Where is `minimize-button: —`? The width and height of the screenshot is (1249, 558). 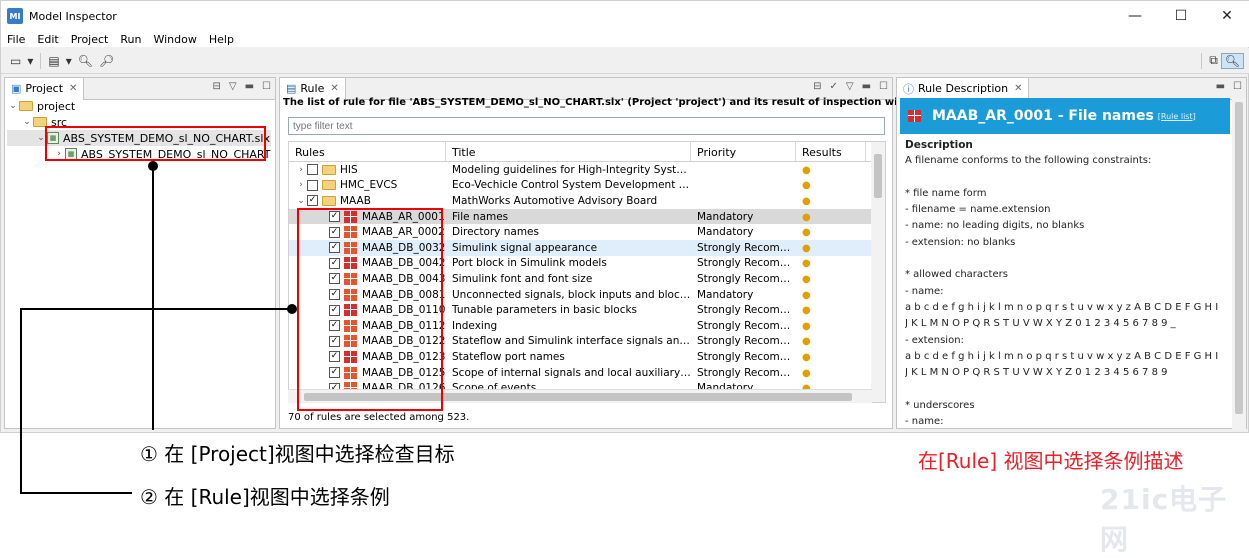
minimize-button: — is located at coordinates (1135, 16).